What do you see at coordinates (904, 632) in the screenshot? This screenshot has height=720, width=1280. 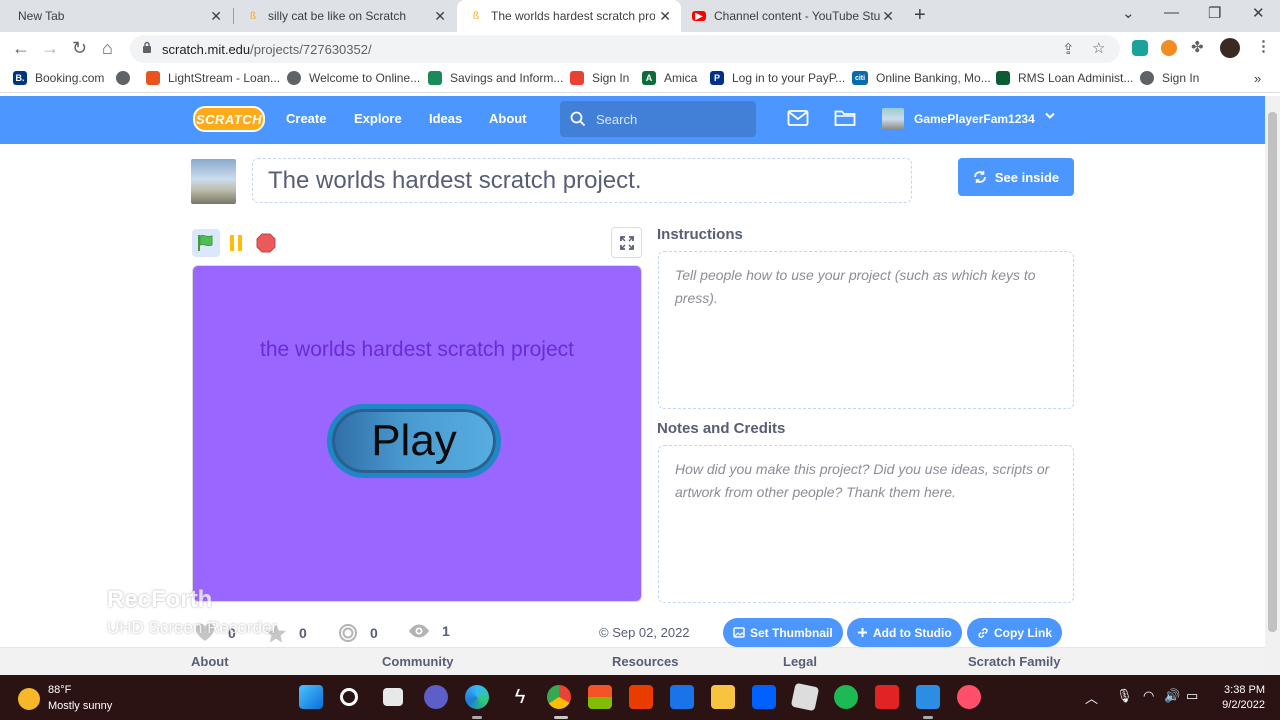 I see `add-to-studio-button: Add to Studio` at bounding box center [904, 632].